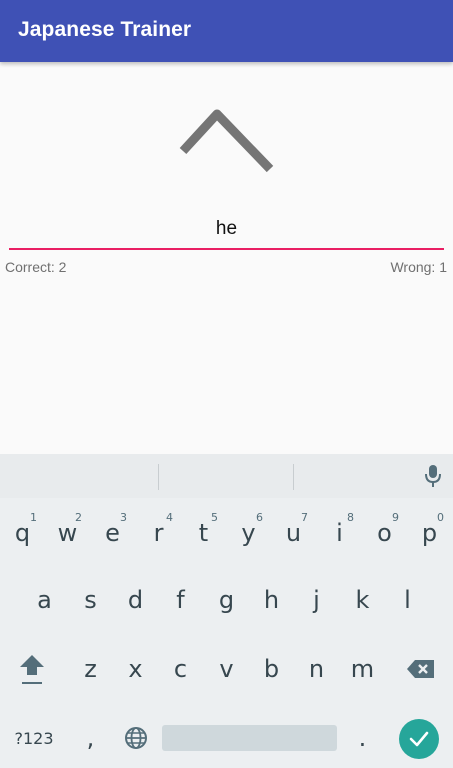 The width and height of the screenshot is (453, 768). What do you see at coordinates (259, 517) in the screenshot?
I see `key-hint: 6` at bounding box center [259, 517].